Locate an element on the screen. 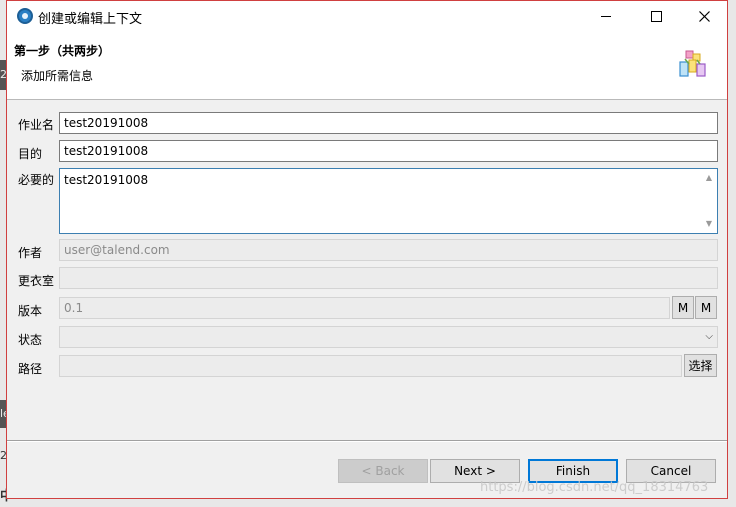 The image size is (736, 507). minimize-icon is located at coordinates (606, 16).